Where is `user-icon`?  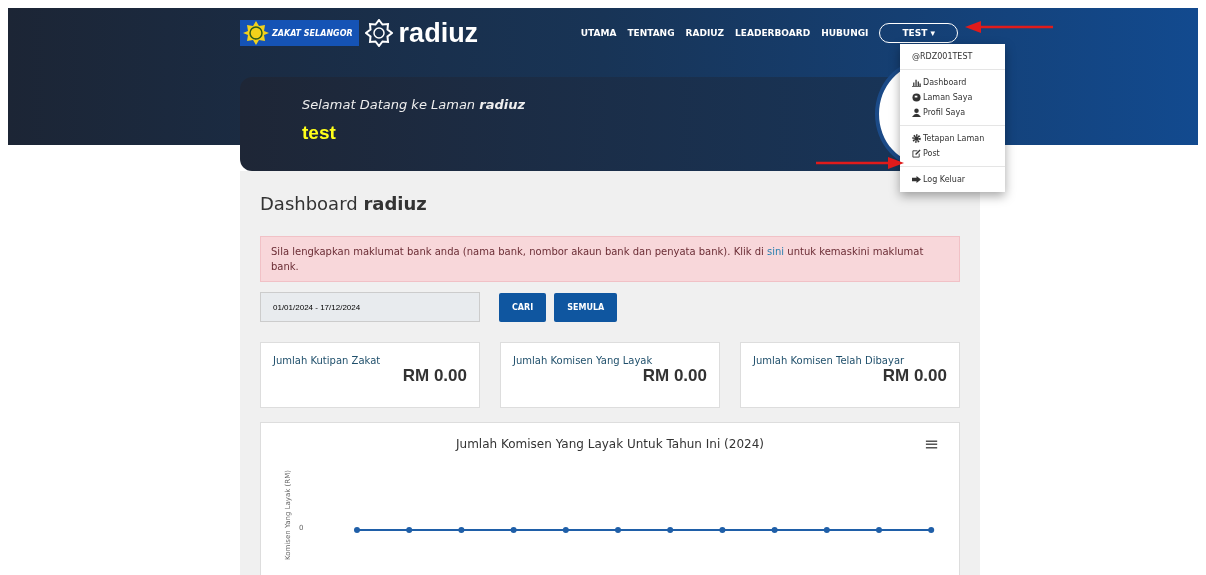 user-icon is located at coordinates (916, 112).